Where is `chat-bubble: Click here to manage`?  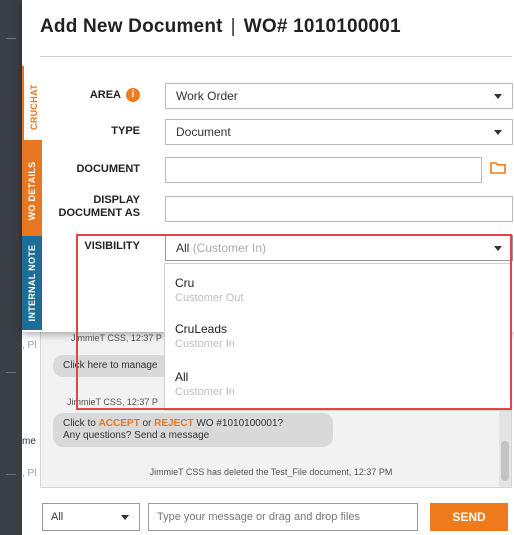 chat-bubble: Click here to manage is located at coordinates (112, 366).